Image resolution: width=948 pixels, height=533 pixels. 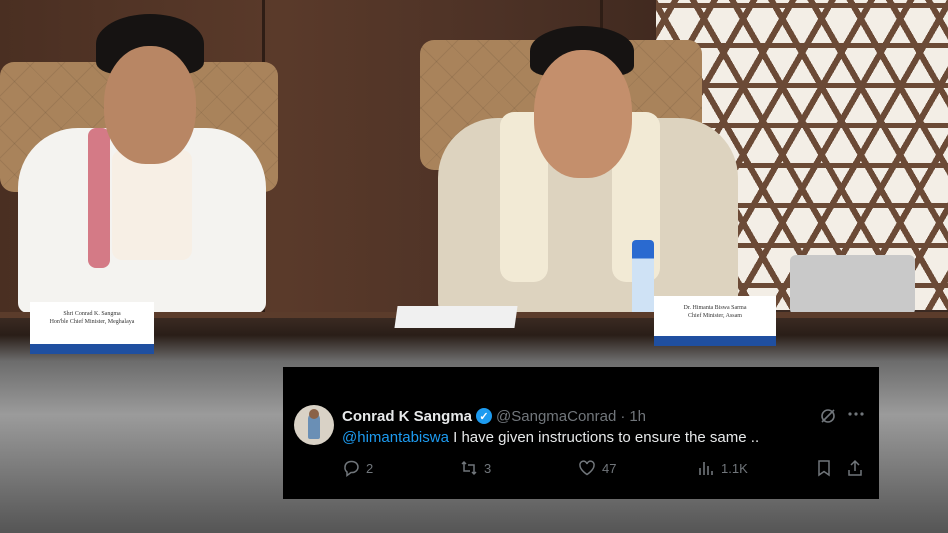 I want to click on like-count: 47, so click(x=609, y=468).